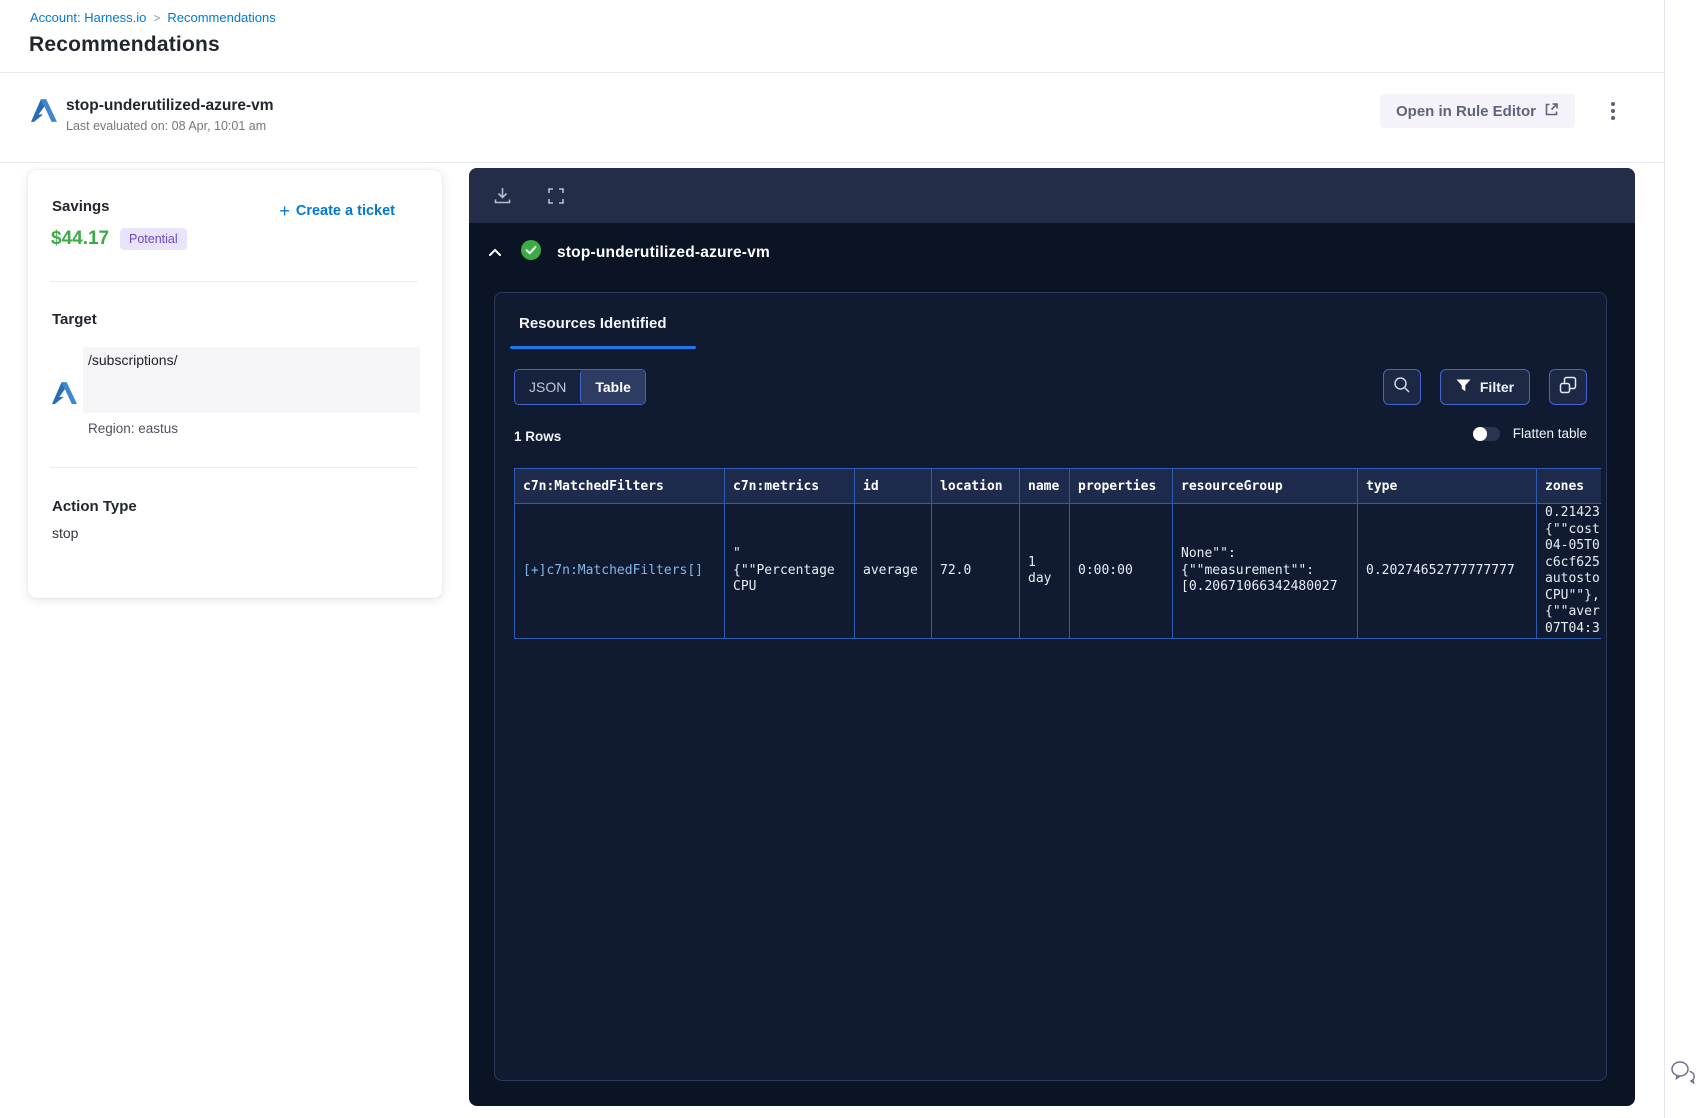 This screenshot has width=1706, height=1118. What do you see at coordinates (1050, 387) in the screenshot?
I see `table-controls-row: JSON Table Filter` at bounding box center [1050, 387].